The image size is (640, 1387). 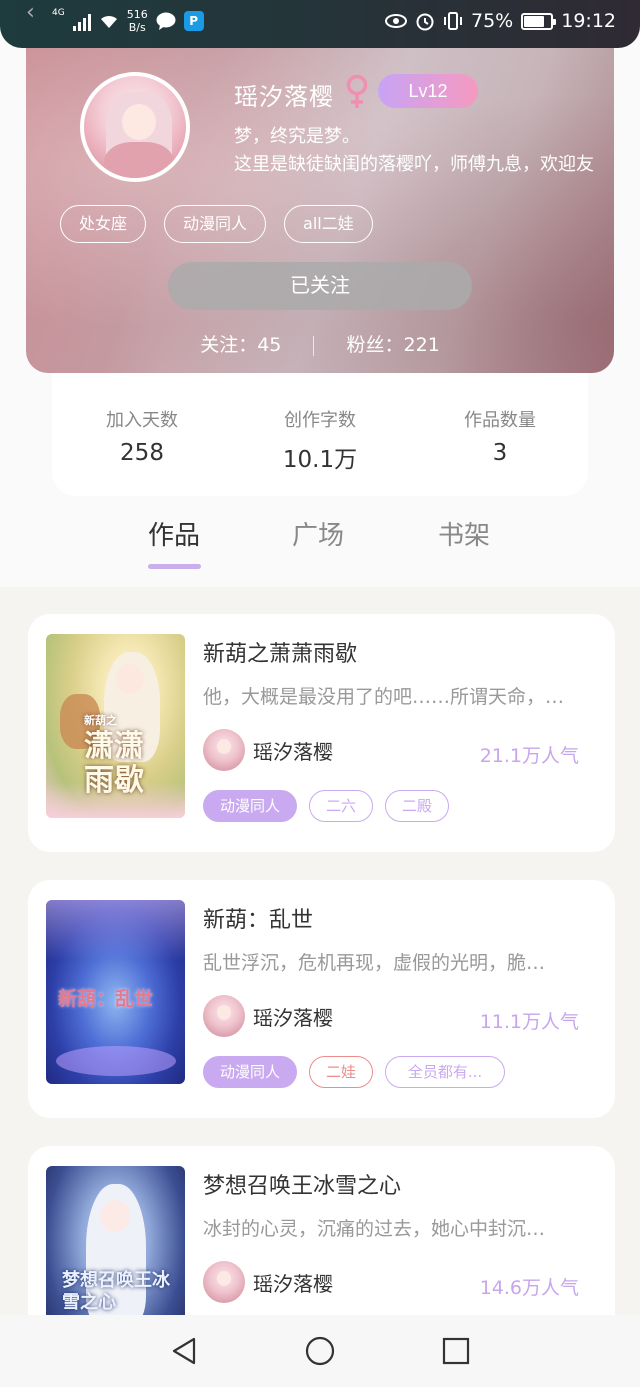 I want to click on work-tag: 二殿, so click(x=417, y=806).